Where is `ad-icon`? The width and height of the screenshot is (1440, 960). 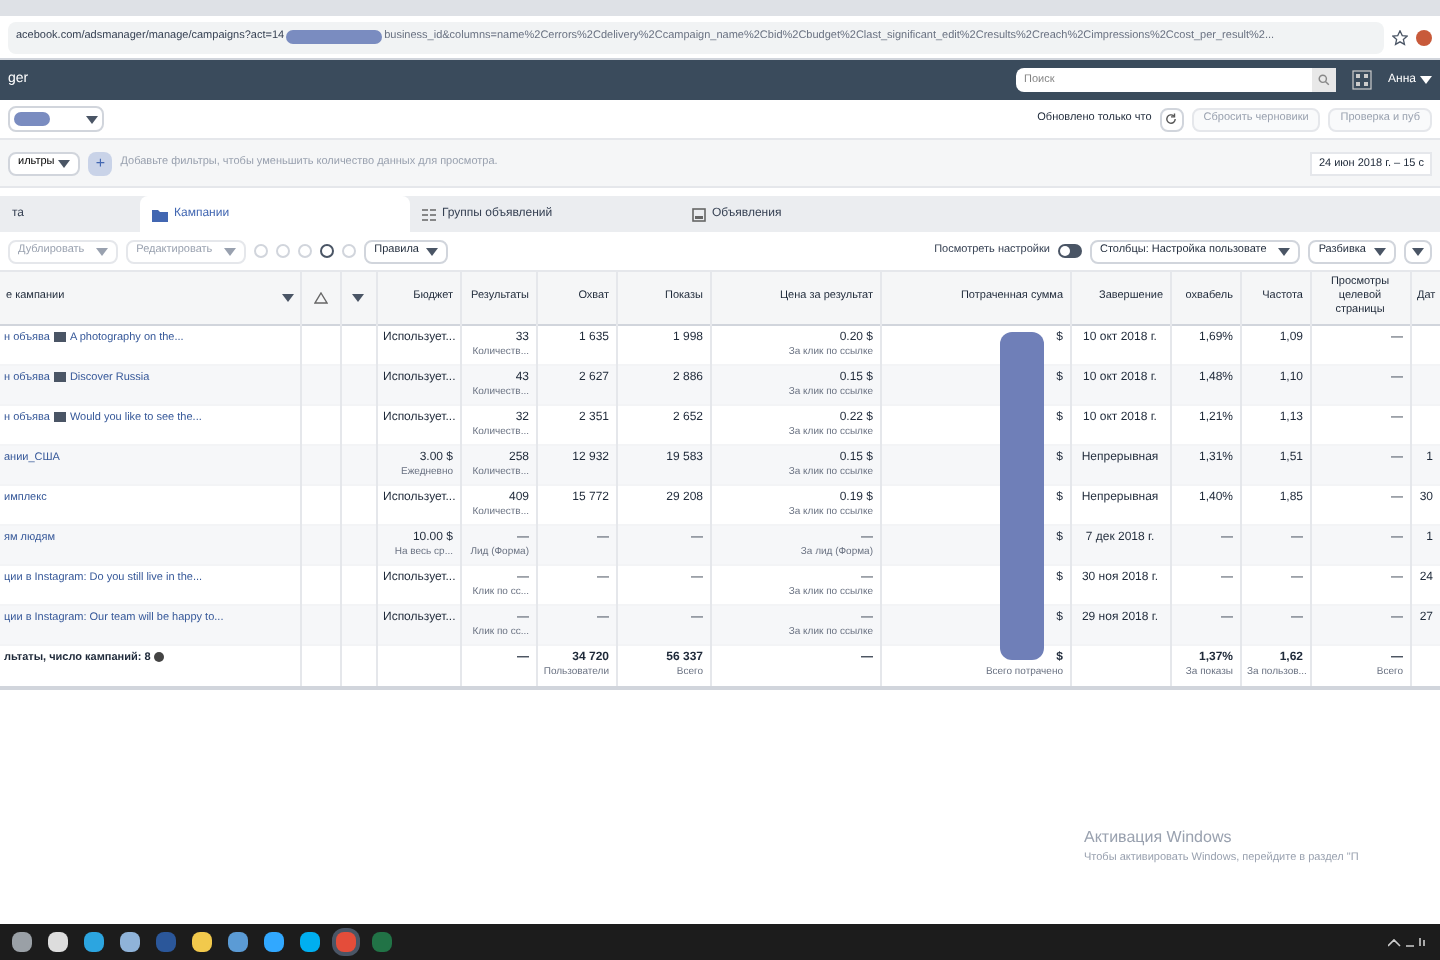 ad-icon is located at coordinates (699, 214).